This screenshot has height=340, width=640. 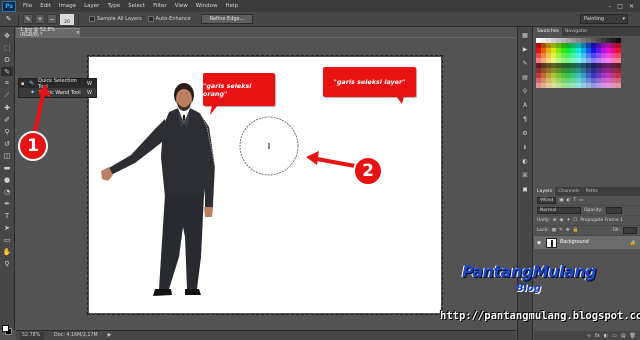 I want to click on history-brush-tool-icon: ↺, so click(x=7, y=143).